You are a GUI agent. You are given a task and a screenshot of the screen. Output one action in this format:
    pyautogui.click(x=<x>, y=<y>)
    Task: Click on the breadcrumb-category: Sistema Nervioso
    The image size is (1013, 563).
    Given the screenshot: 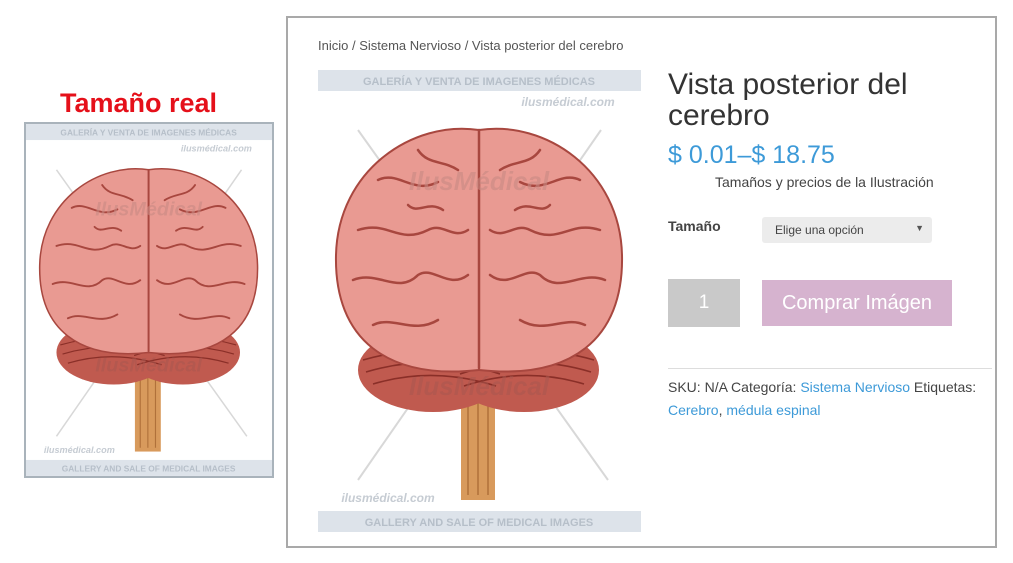 What is the action you would take?
    pyautogui.click(x=410, y=45)
    